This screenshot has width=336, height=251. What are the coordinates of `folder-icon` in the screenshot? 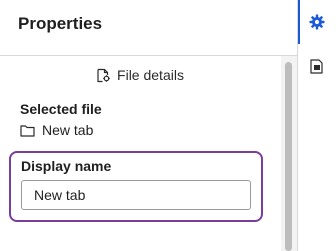 It's located at (27, 130).